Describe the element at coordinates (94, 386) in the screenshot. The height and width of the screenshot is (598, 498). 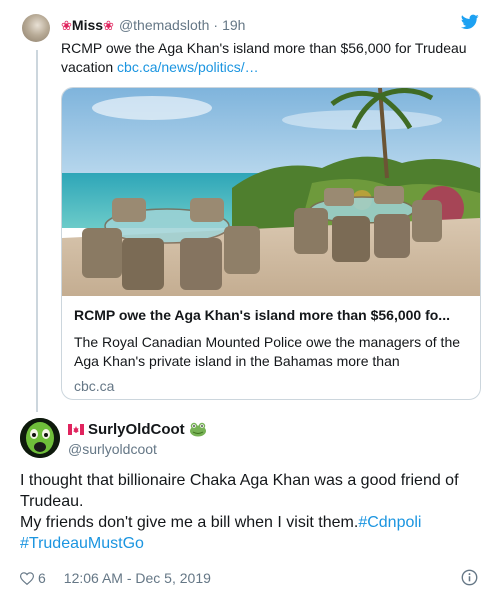
I see `card-domain: cbc.ca` at that location.